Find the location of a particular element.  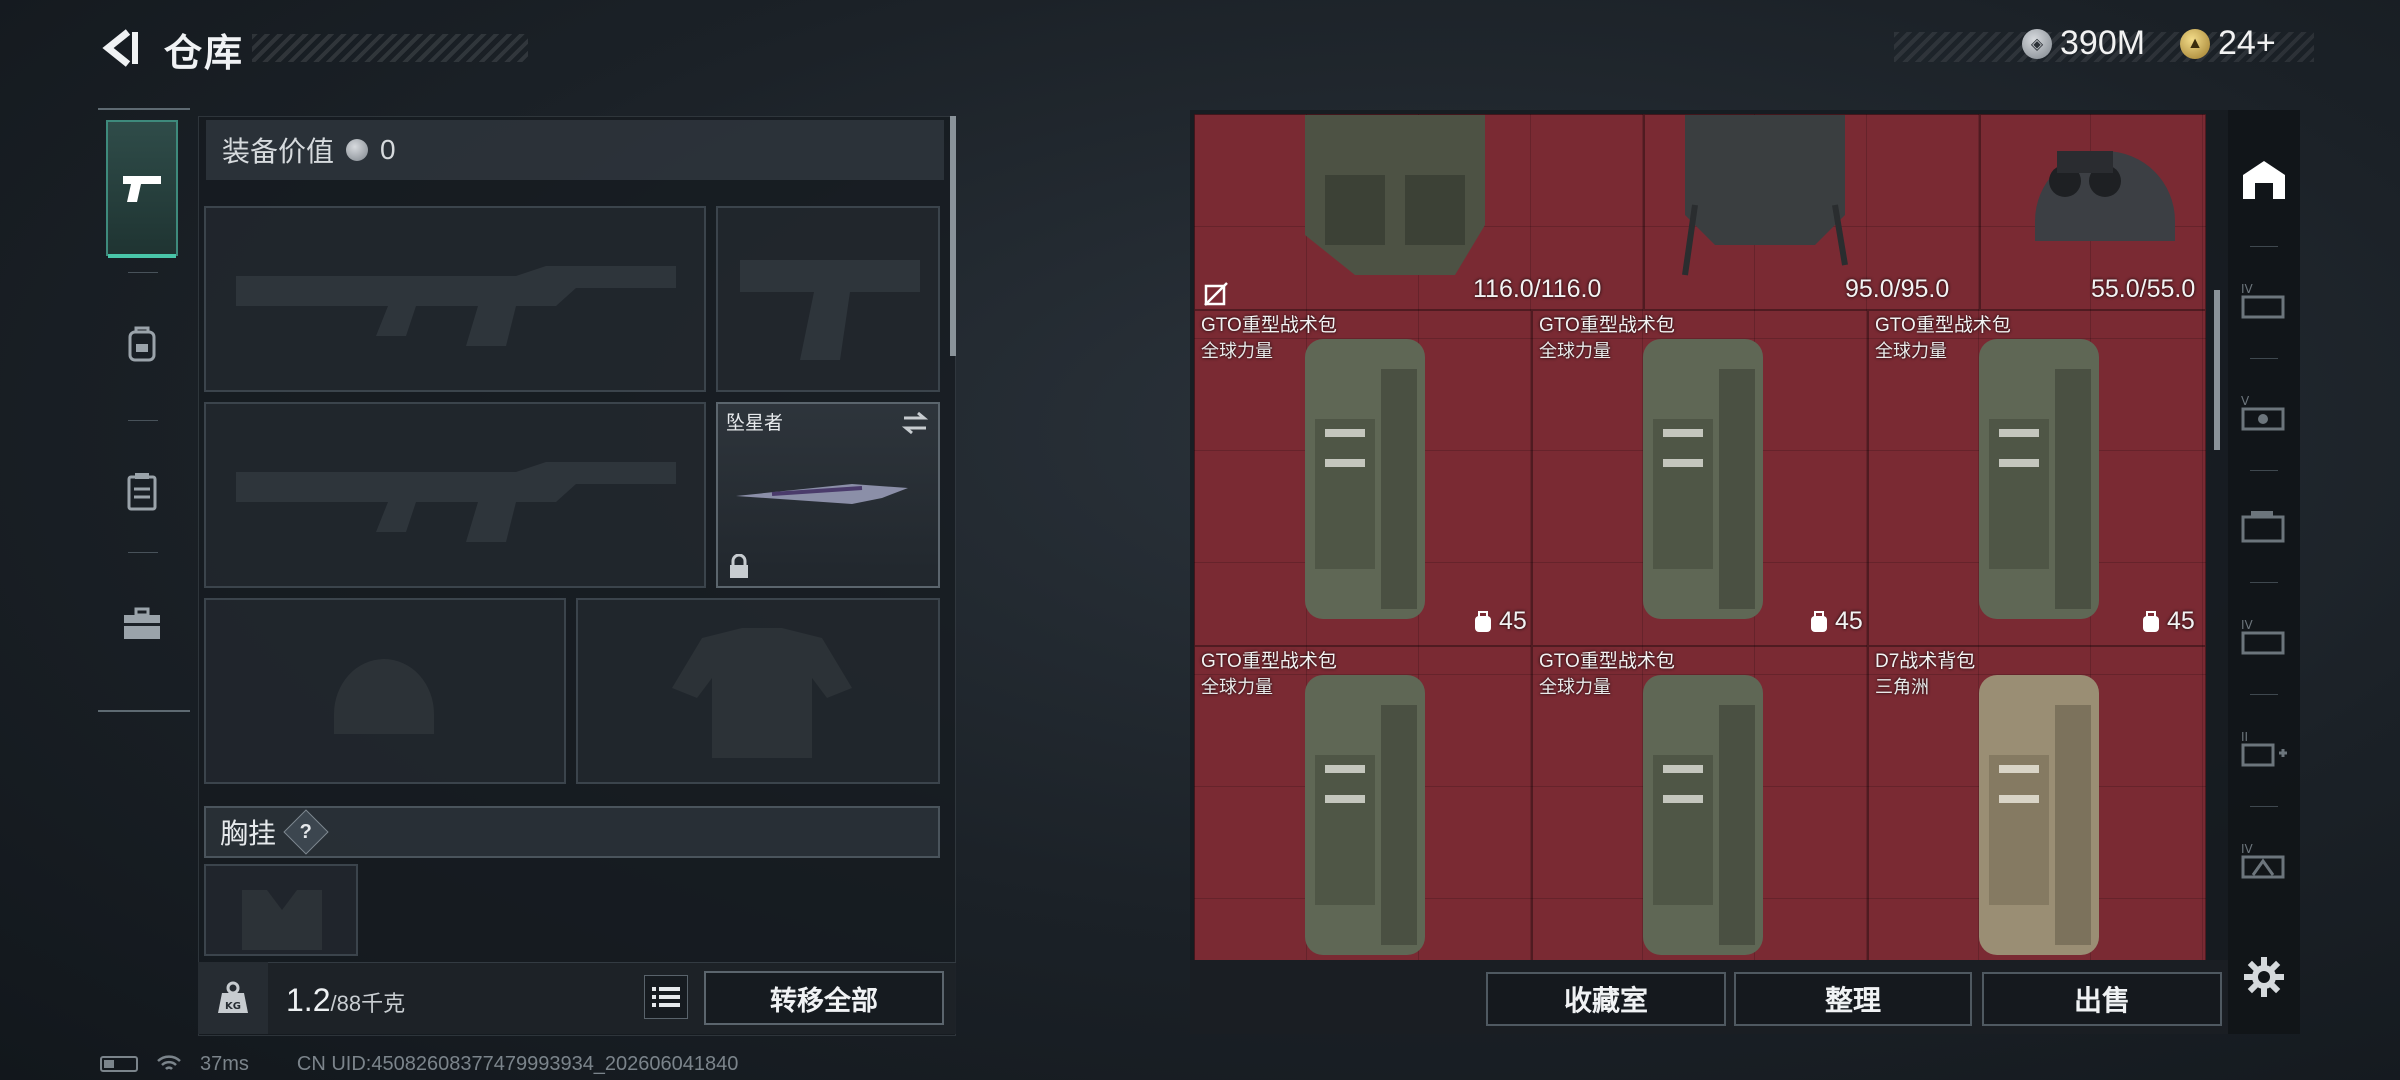

medical-crate-icon: IV is located at coordinates (2263, 636).